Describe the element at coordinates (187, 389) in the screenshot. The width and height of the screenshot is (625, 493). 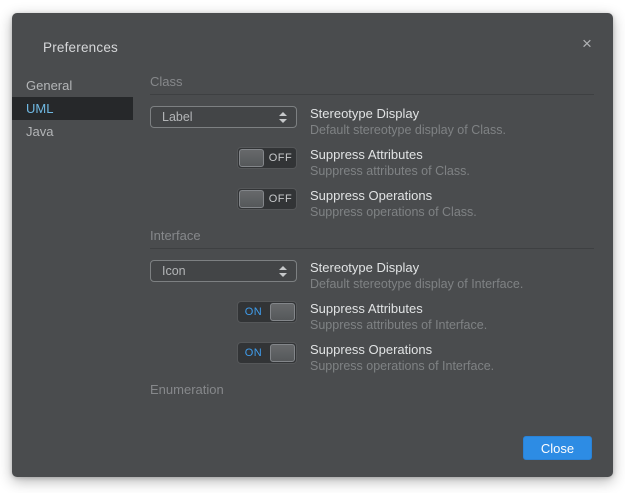
I see `section-title: Enumeration` at that location.